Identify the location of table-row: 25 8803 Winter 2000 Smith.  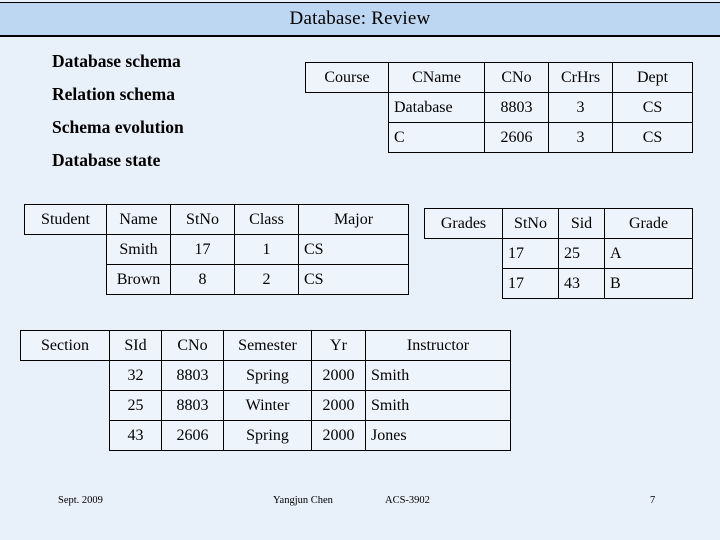
(266, 405).